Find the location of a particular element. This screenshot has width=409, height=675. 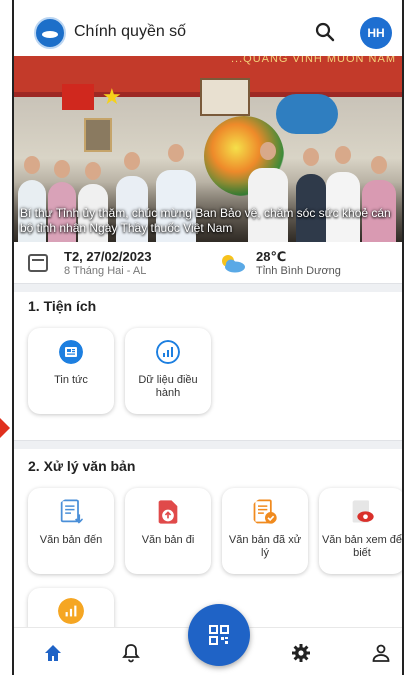

app-title: Chính quyền số is located at coordinates (130, 31).